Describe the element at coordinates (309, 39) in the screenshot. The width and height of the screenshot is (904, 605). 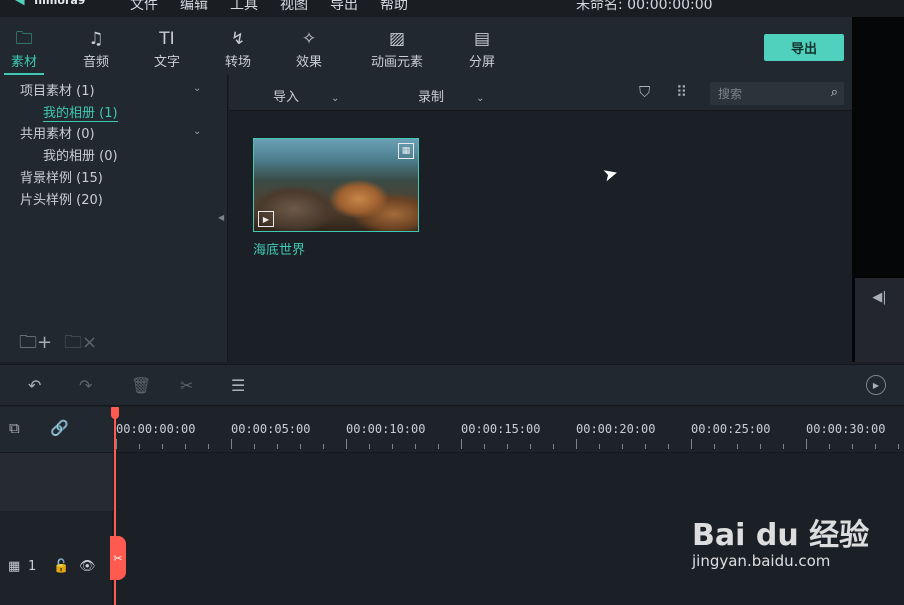
I see `effects-icon: ✧` at that location.